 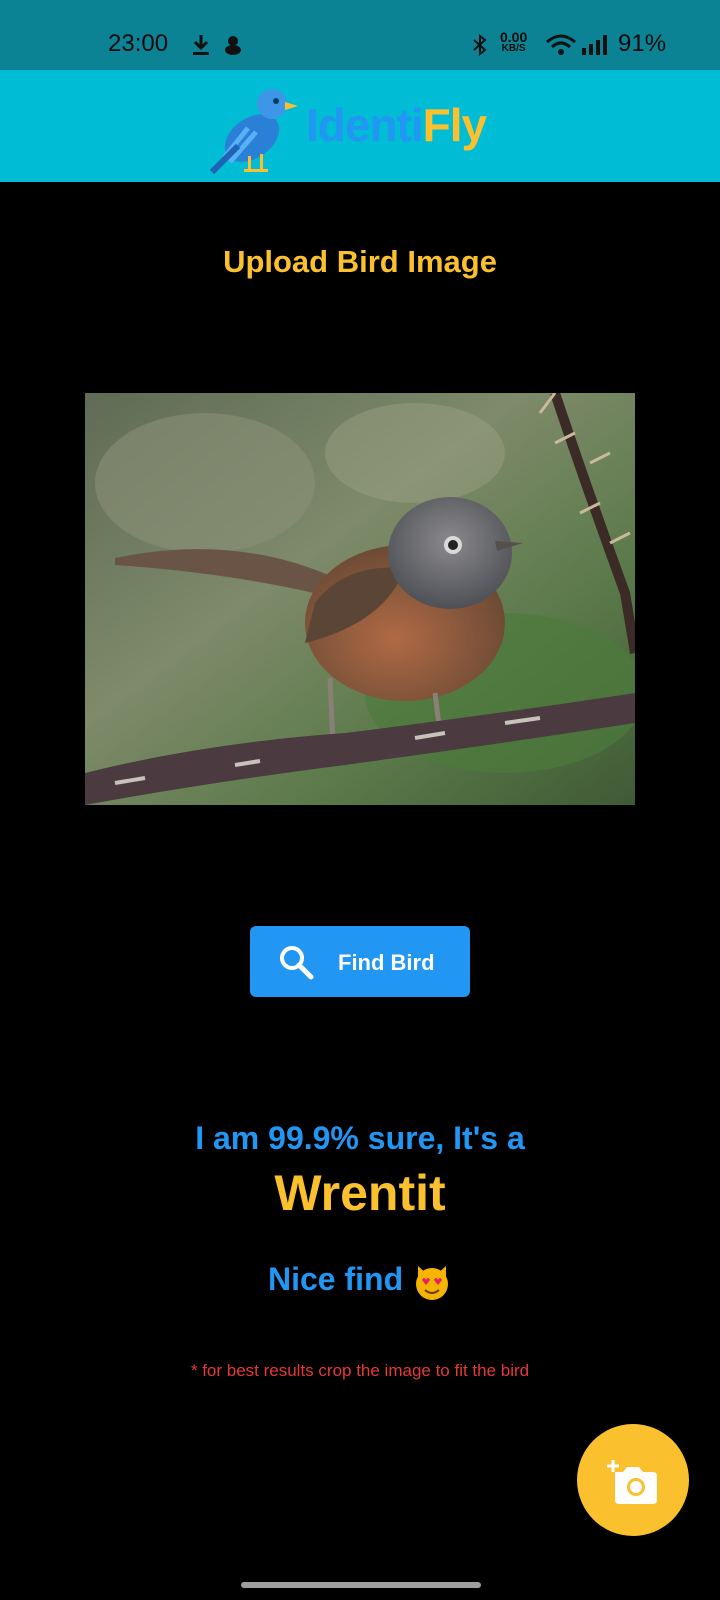 What do you see at coordinates (513, 48) in the screenshot?
I see `network-speed-unit: KB/S` at bounding box center [513, 48].